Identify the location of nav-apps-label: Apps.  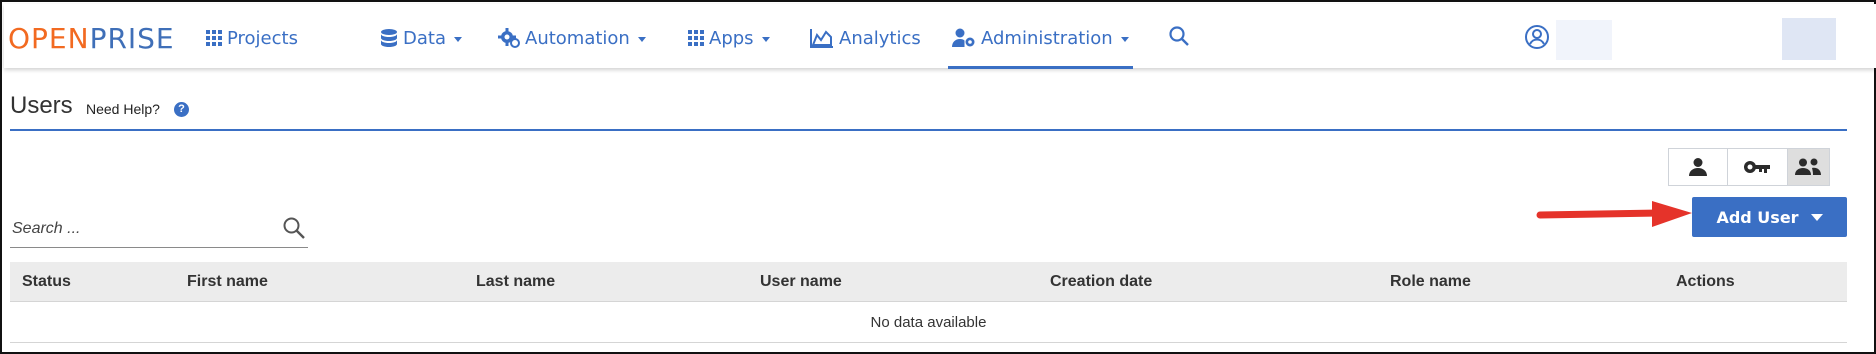
(731, 38).